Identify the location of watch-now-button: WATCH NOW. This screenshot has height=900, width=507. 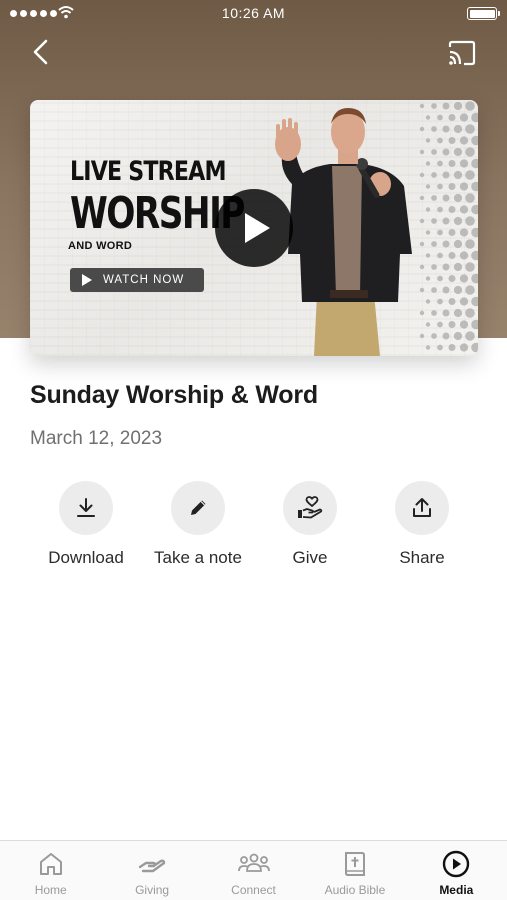
(137, 280).